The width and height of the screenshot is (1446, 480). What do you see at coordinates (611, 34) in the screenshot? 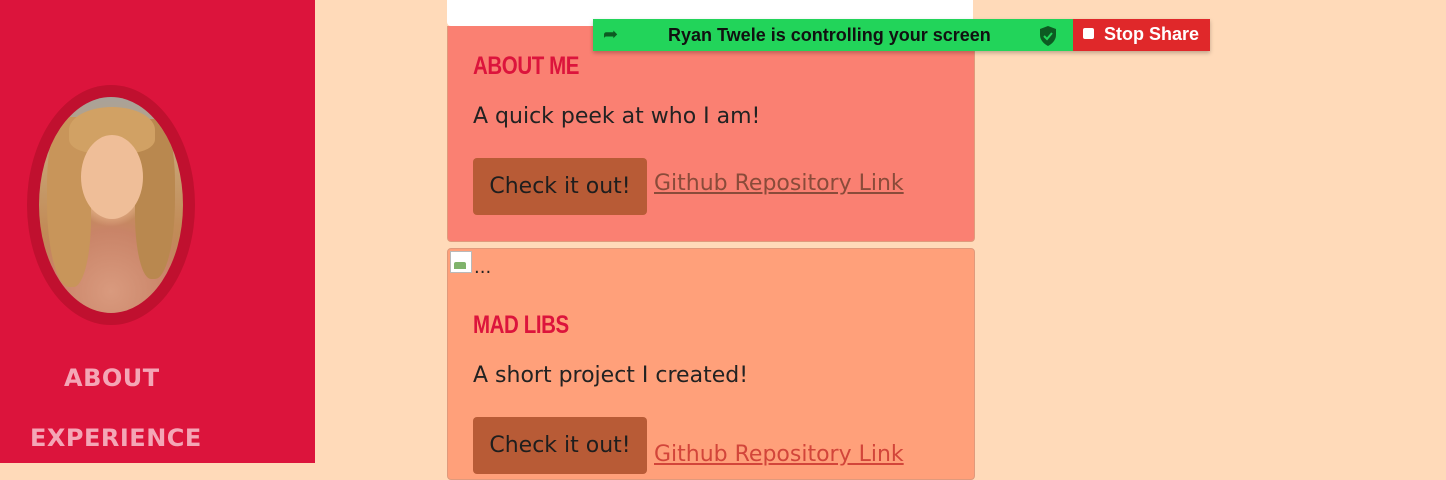
I see `cursor-arrow-icon: ➦` at bounding box center [611, 34].